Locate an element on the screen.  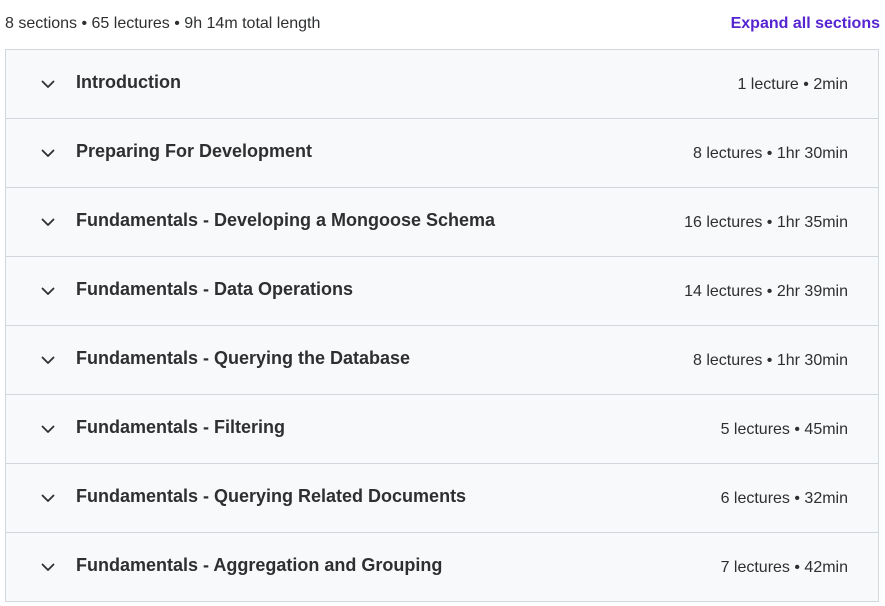
section-meta: 7 lectures • 42min is located at coordinates (784, 567).